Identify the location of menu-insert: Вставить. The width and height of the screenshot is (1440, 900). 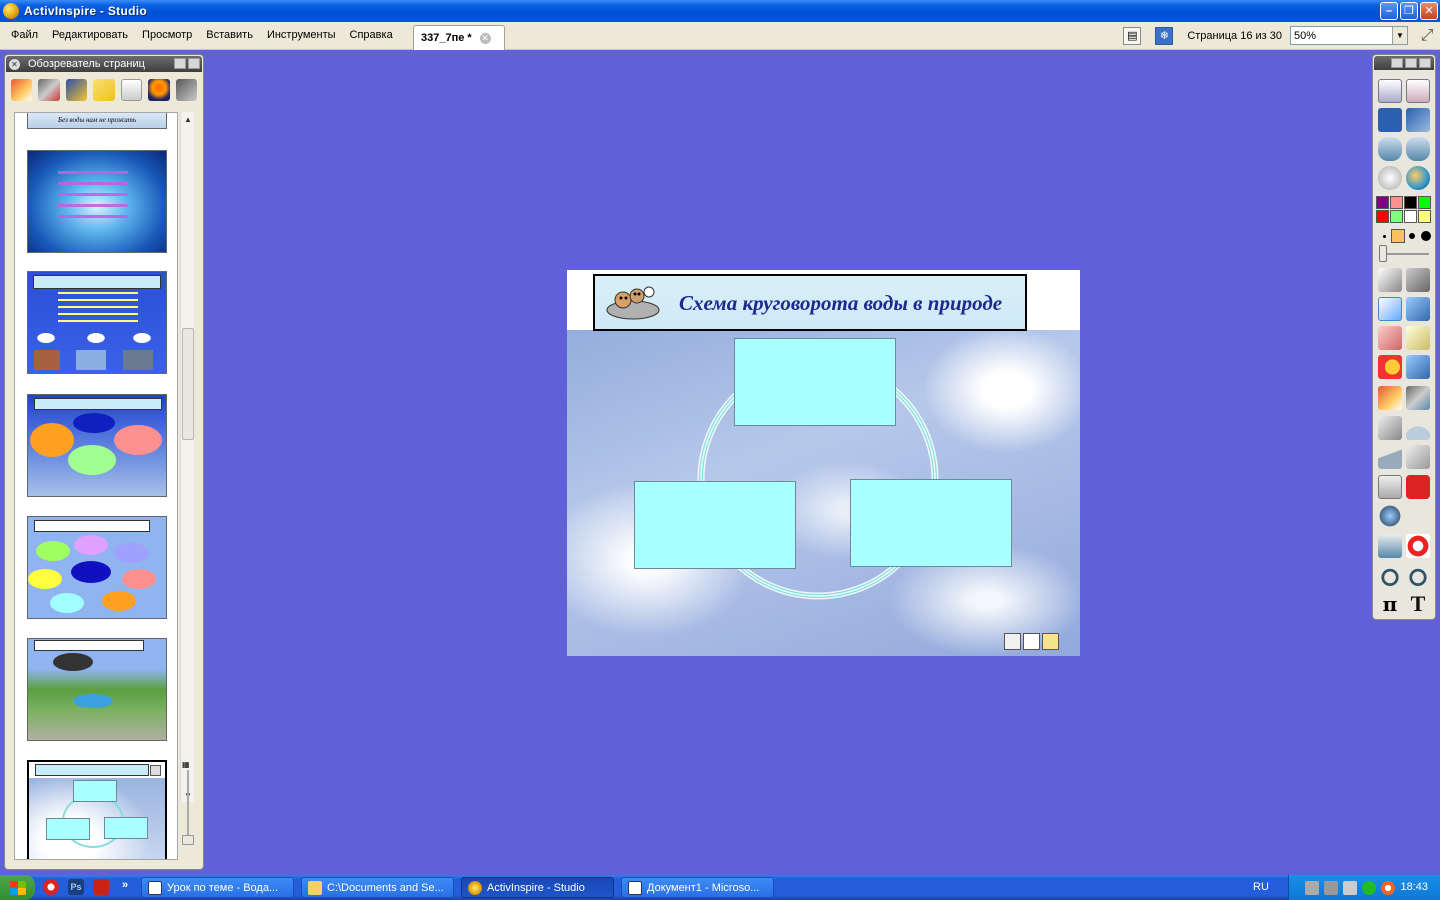
(229, 35).